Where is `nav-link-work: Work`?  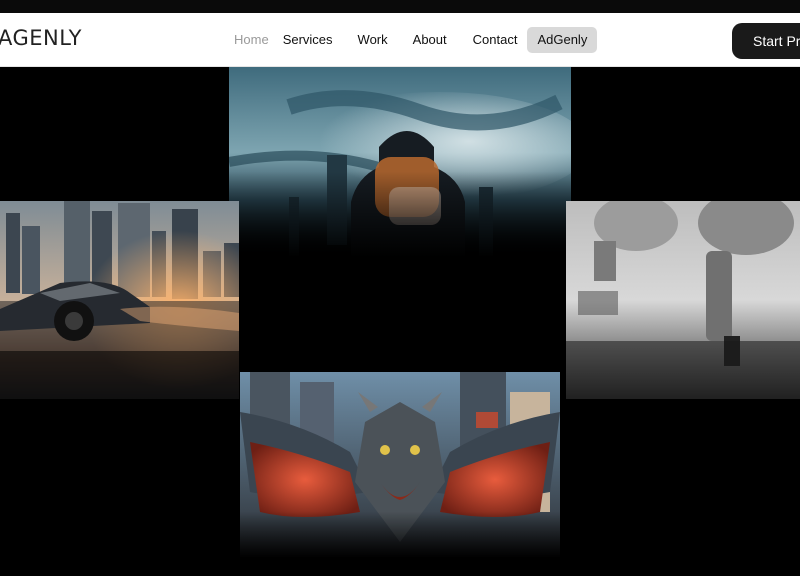
nav-link-work: Work is located at coordinates (373, 40).